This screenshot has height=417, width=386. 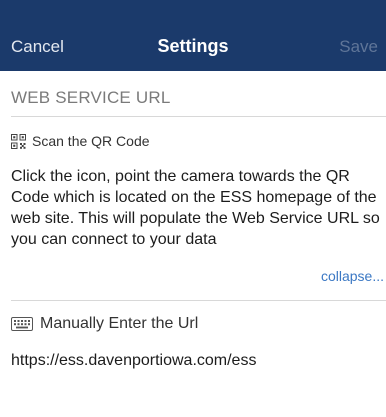 I want to click on section-header: WEB SERVICE URL, so click(x=91, y=97).